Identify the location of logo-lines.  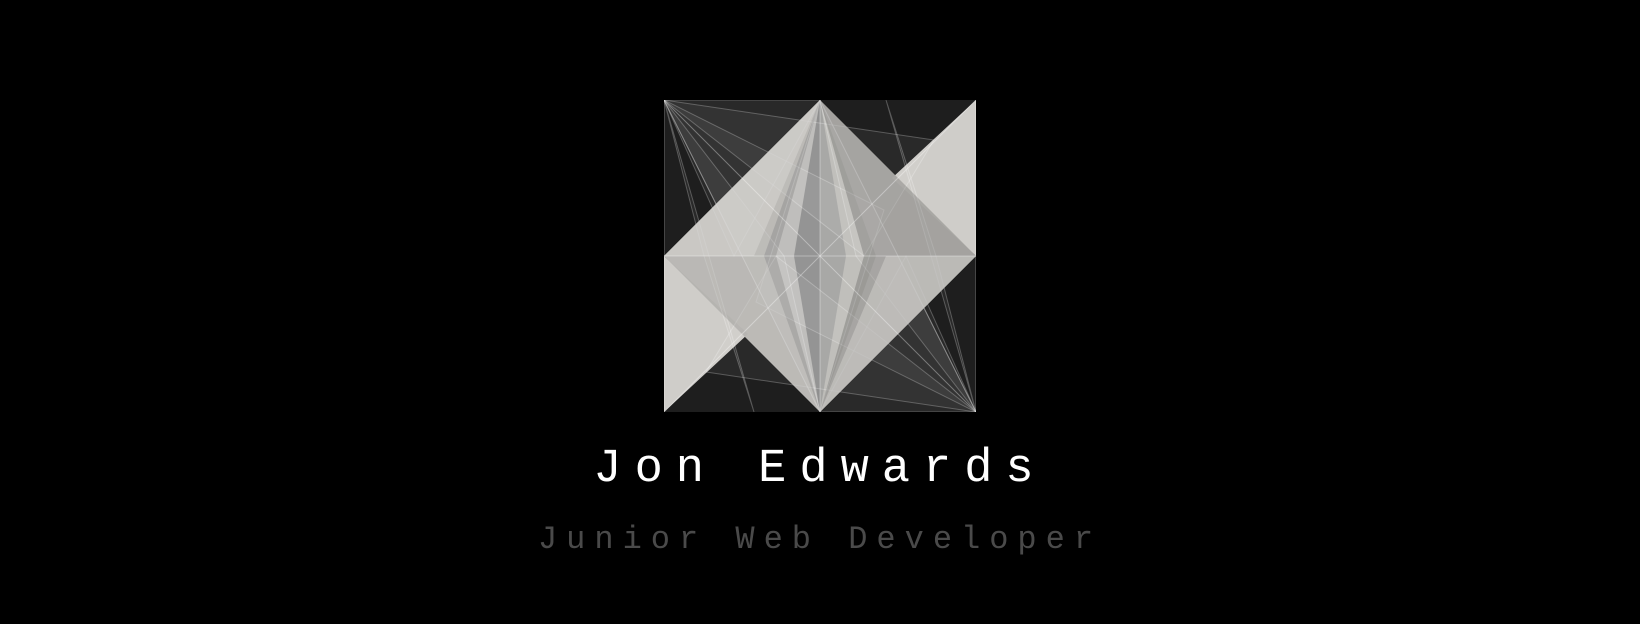
(820, 256).